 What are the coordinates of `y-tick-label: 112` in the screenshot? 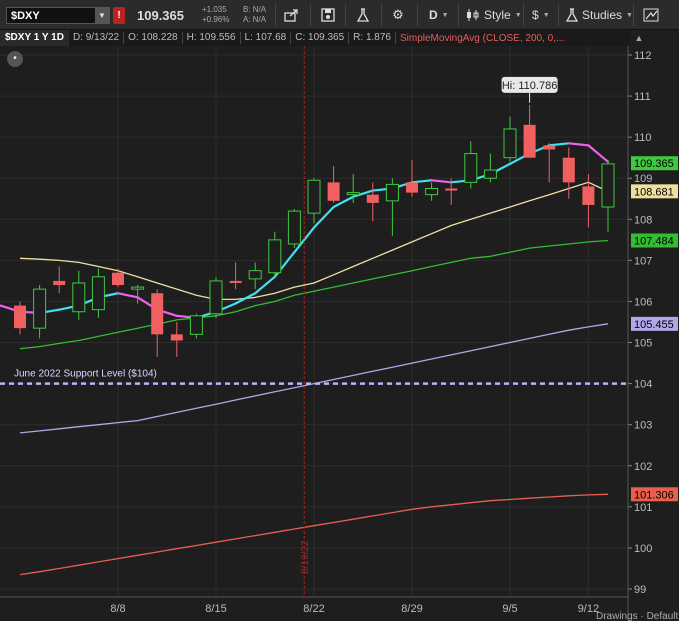 It's located at (643, 56).